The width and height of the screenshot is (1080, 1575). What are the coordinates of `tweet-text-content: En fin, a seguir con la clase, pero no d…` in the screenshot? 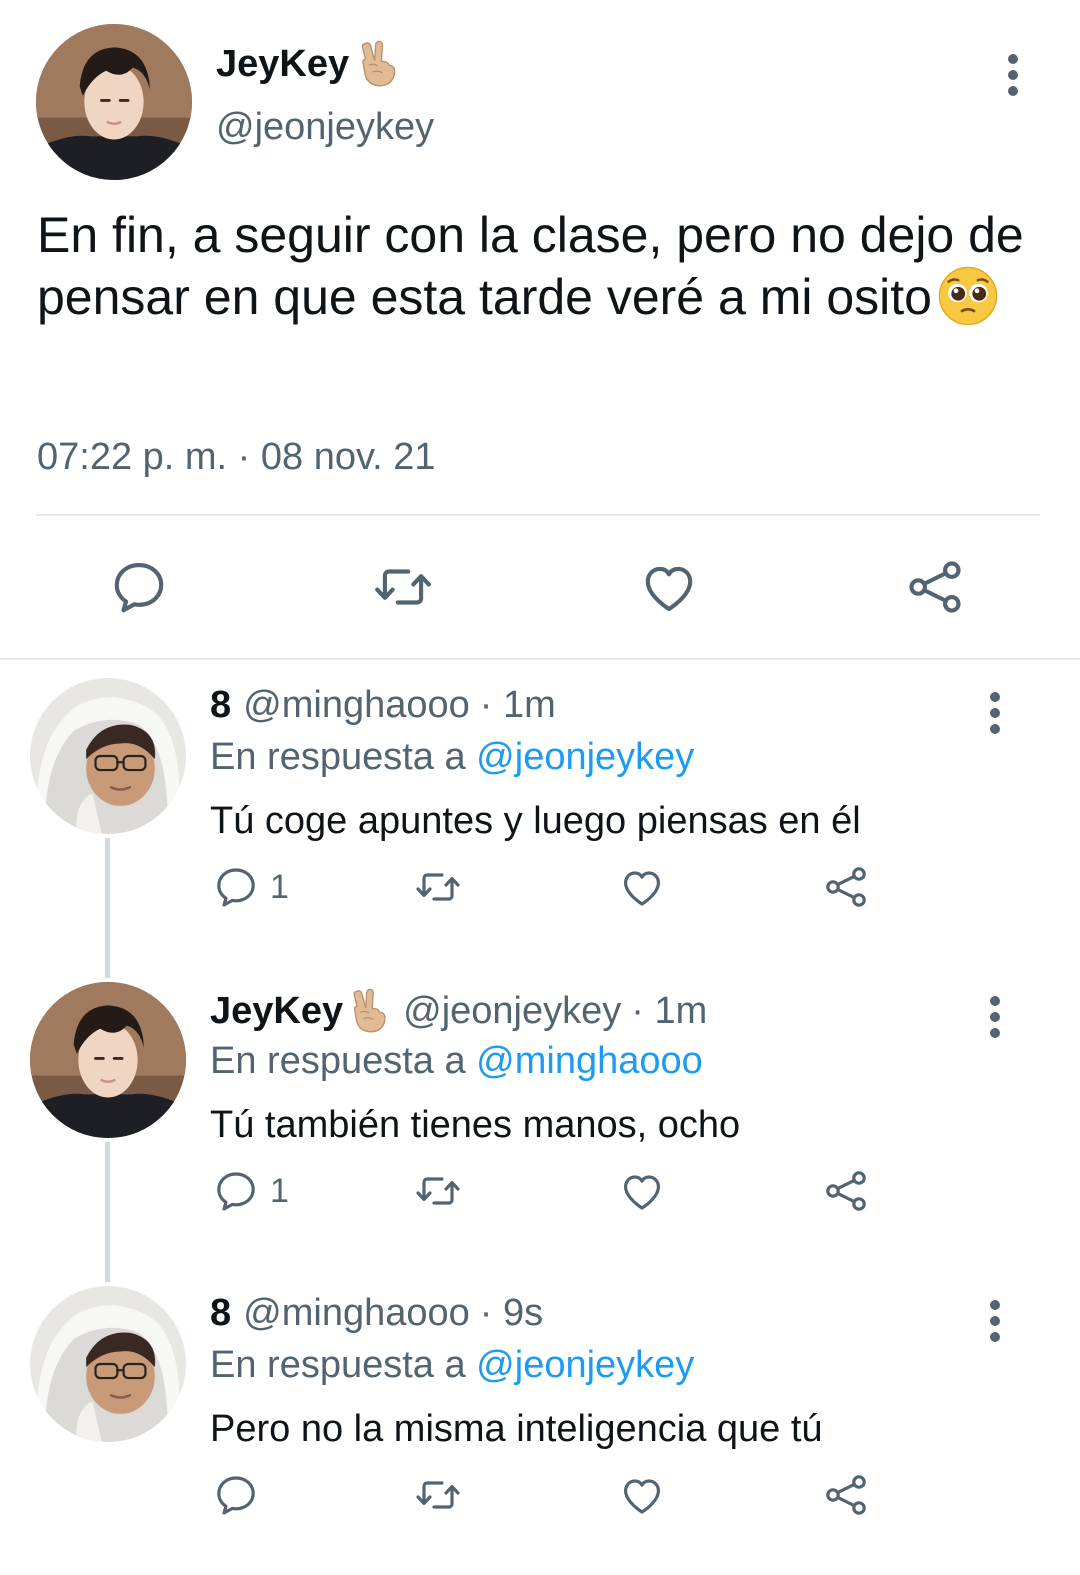 It's located at (530, 266).